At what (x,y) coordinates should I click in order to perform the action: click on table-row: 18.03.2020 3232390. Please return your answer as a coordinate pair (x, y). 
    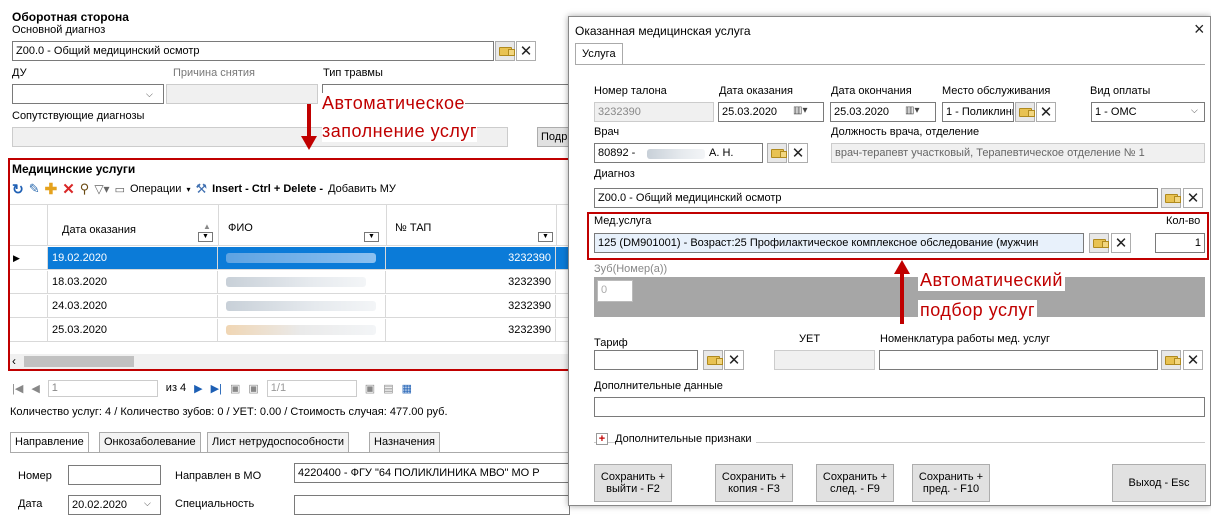
    Looking at the image, I should click on (290, 282).